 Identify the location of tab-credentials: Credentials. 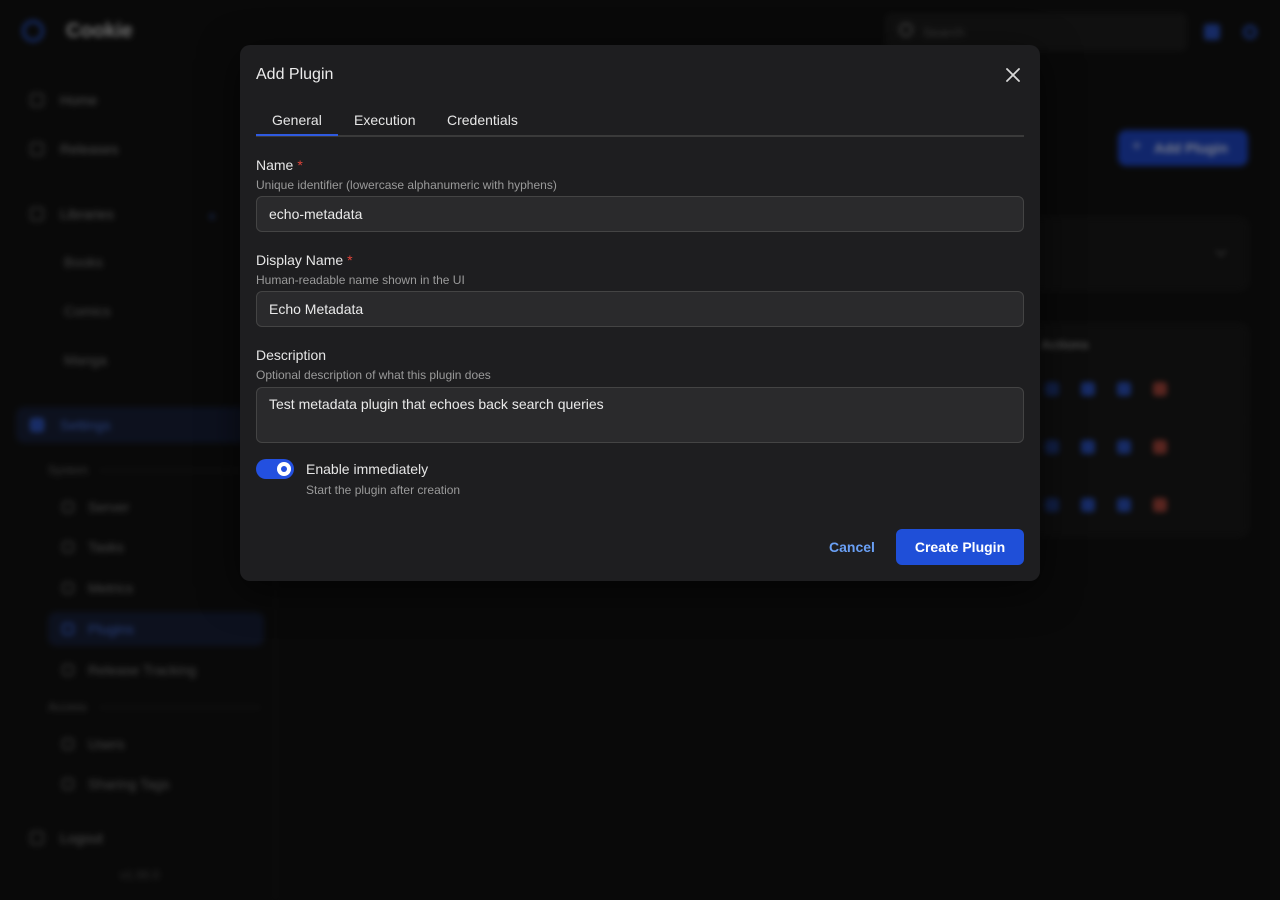
(482, 120).